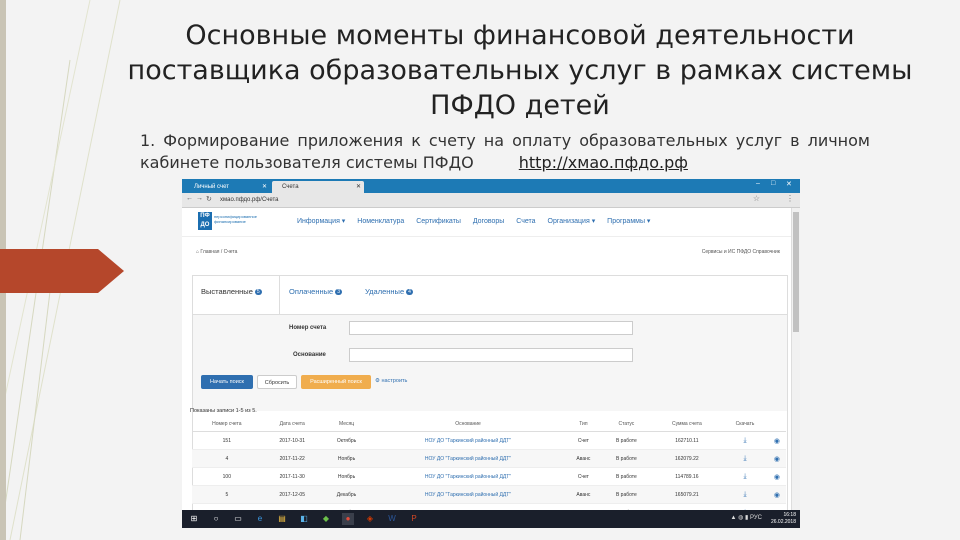  What do you see at coordinates (346, 424) in the screenshot?
I see `col-header: Месяц` at bounding box center [346, 424].